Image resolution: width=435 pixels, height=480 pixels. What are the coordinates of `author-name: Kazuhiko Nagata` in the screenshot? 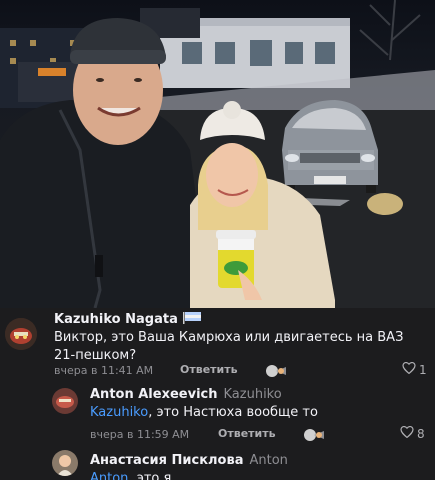 It's located at (116, 319).